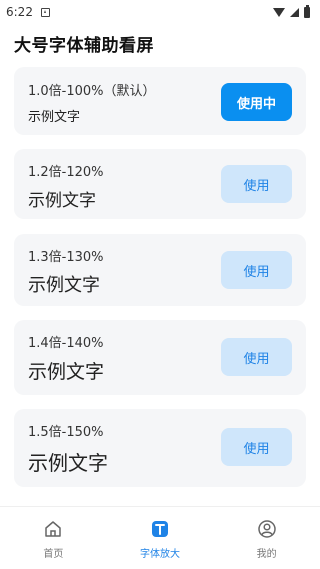 This screenshot has width=320, height=569. What do you see at coordinates (160, 529) in the screenshot?
I see `font-size-icon` at bounding box center [160, 529].